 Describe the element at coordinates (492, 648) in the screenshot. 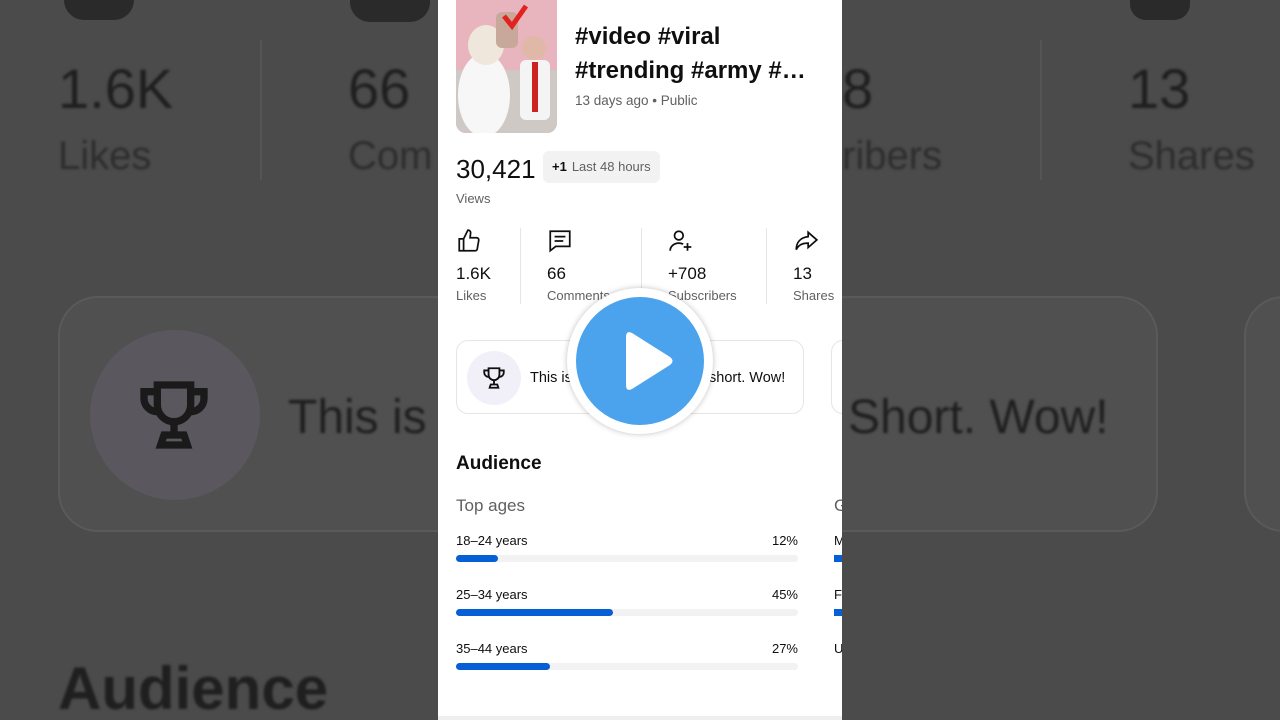

I see `age-label: 35–44 years` at that location.